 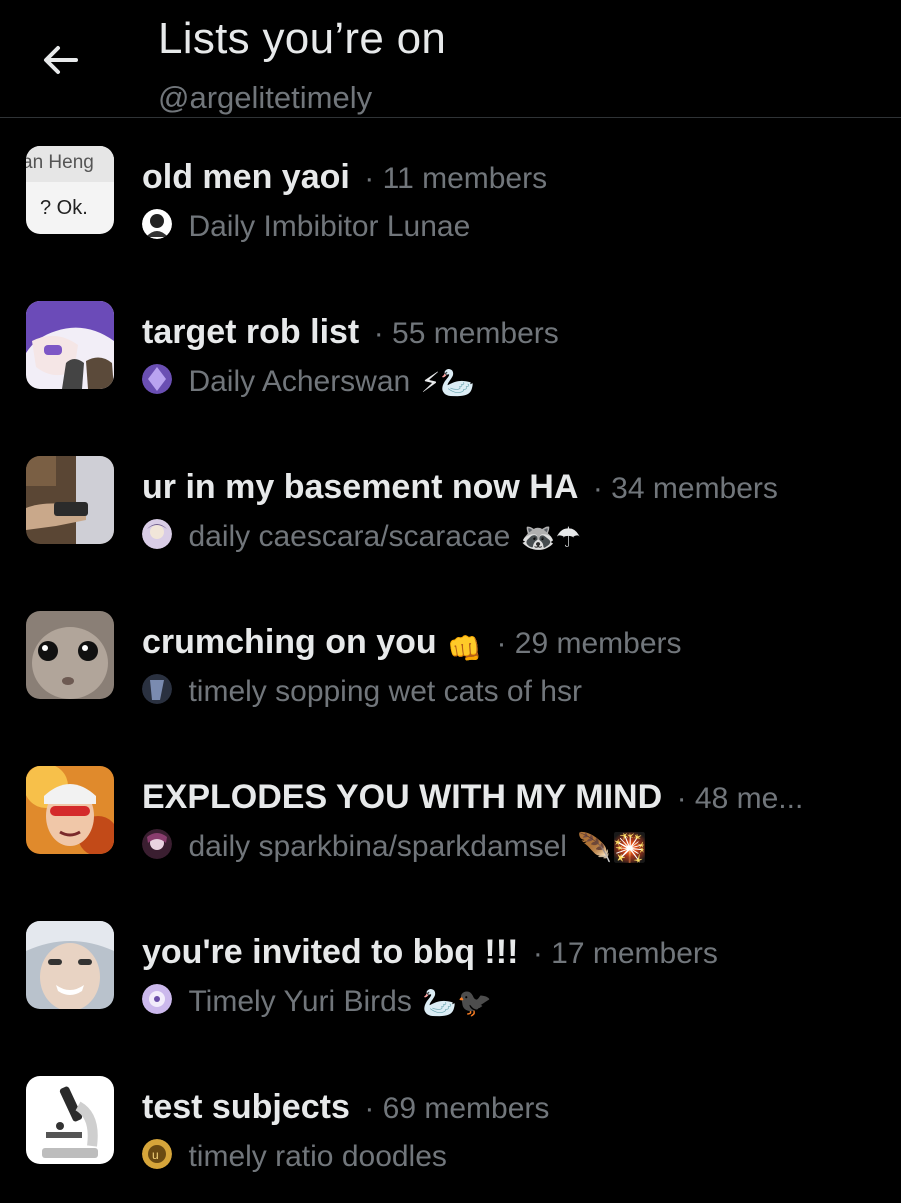 I want to click on owner-name: Timely Yuri Birds, so click(x=300, y=1001).